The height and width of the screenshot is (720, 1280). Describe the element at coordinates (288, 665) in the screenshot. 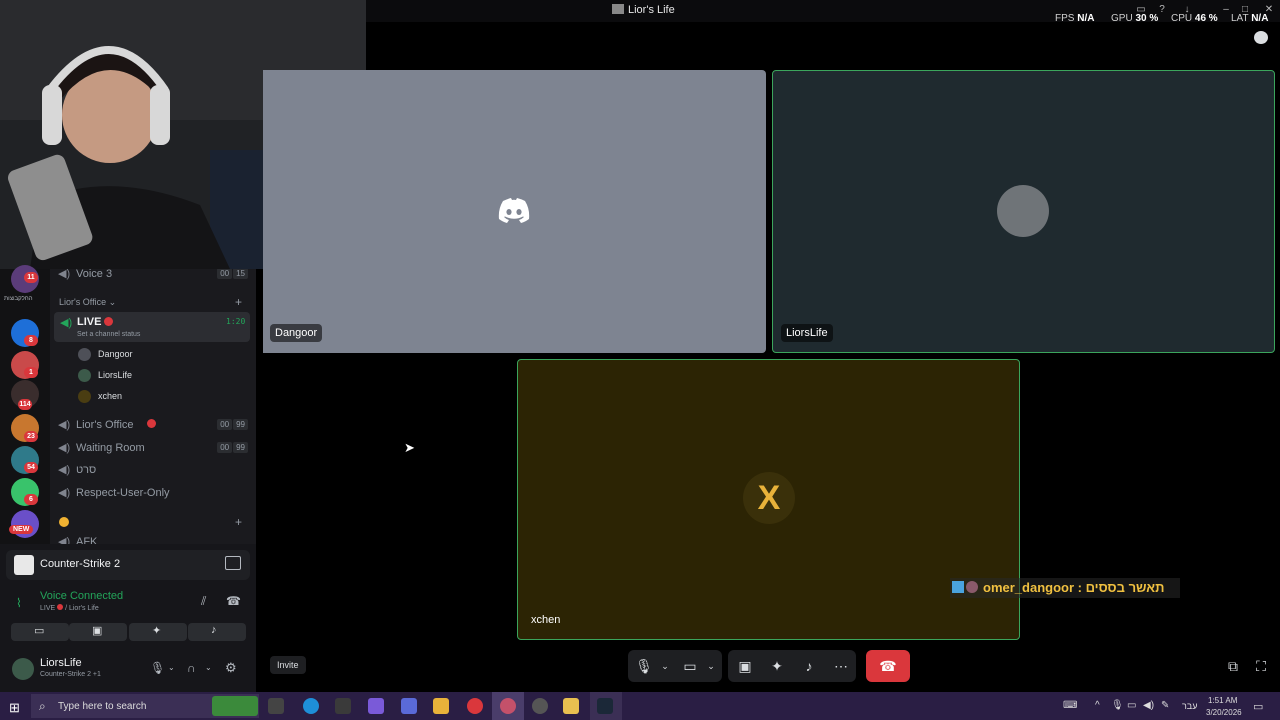

I see `invite-button: Invite` at that location.